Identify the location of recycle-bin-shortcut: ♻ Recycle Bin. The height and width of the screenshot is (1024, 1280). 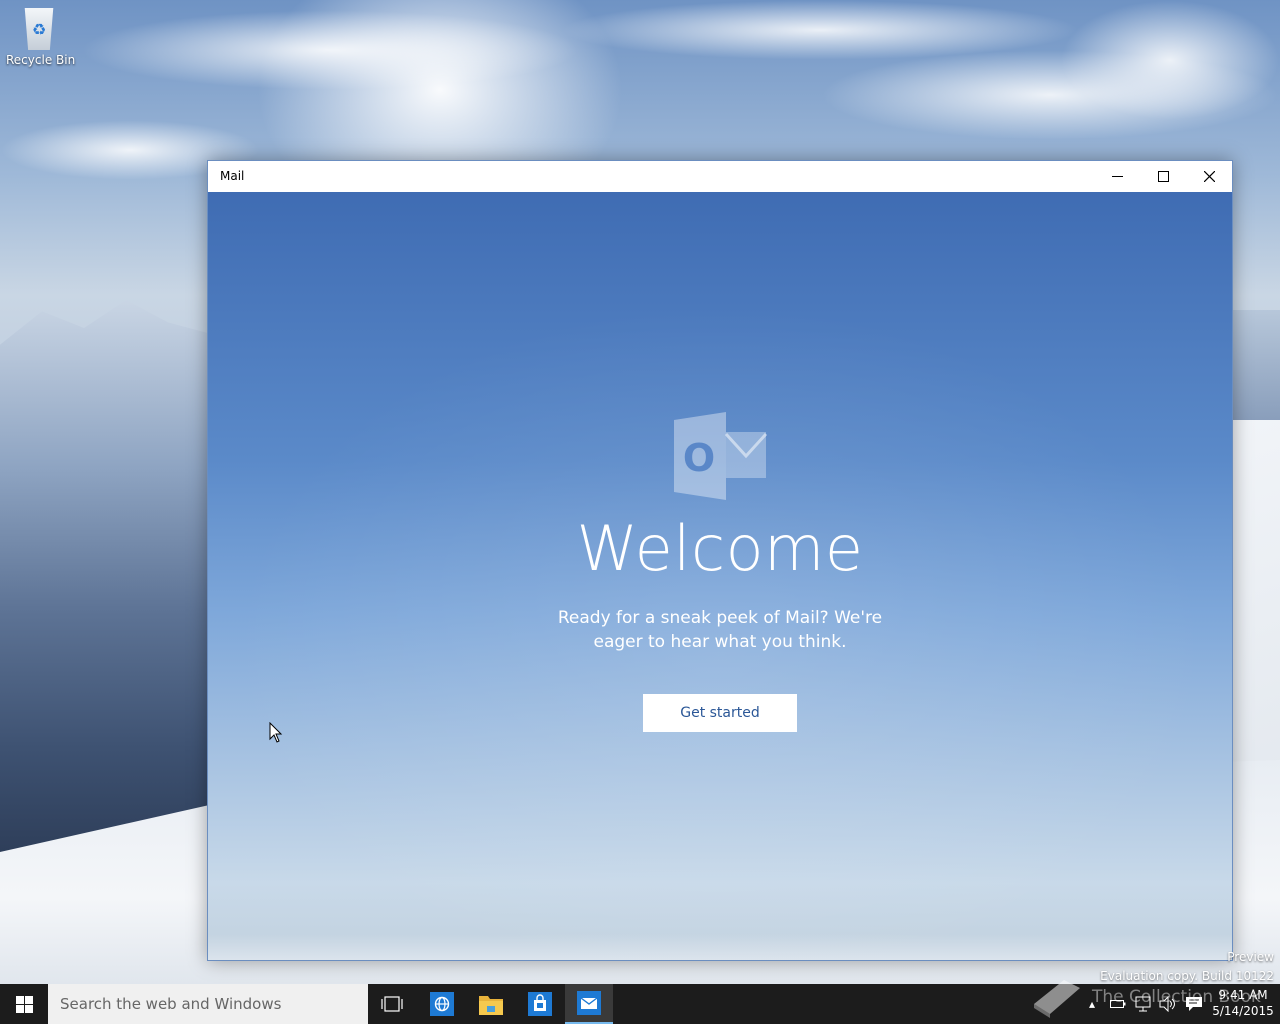
(41, 41).